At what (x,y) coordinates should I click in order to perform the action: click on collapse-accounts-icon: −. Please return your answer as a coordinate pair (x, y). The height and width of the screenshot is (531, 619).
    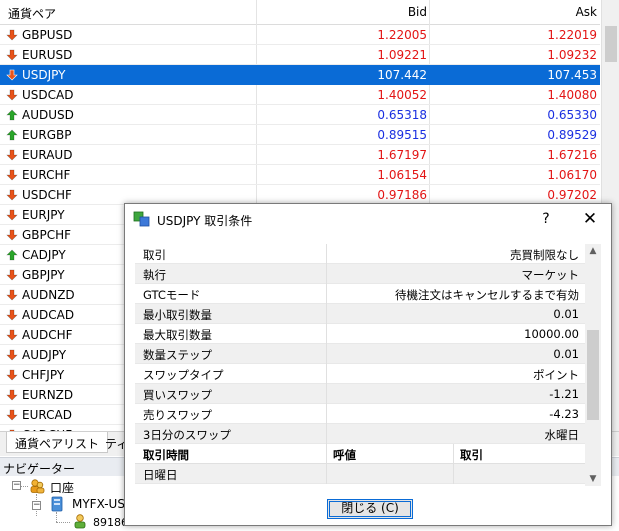
    Looking at the image, I should click on (16, 485).